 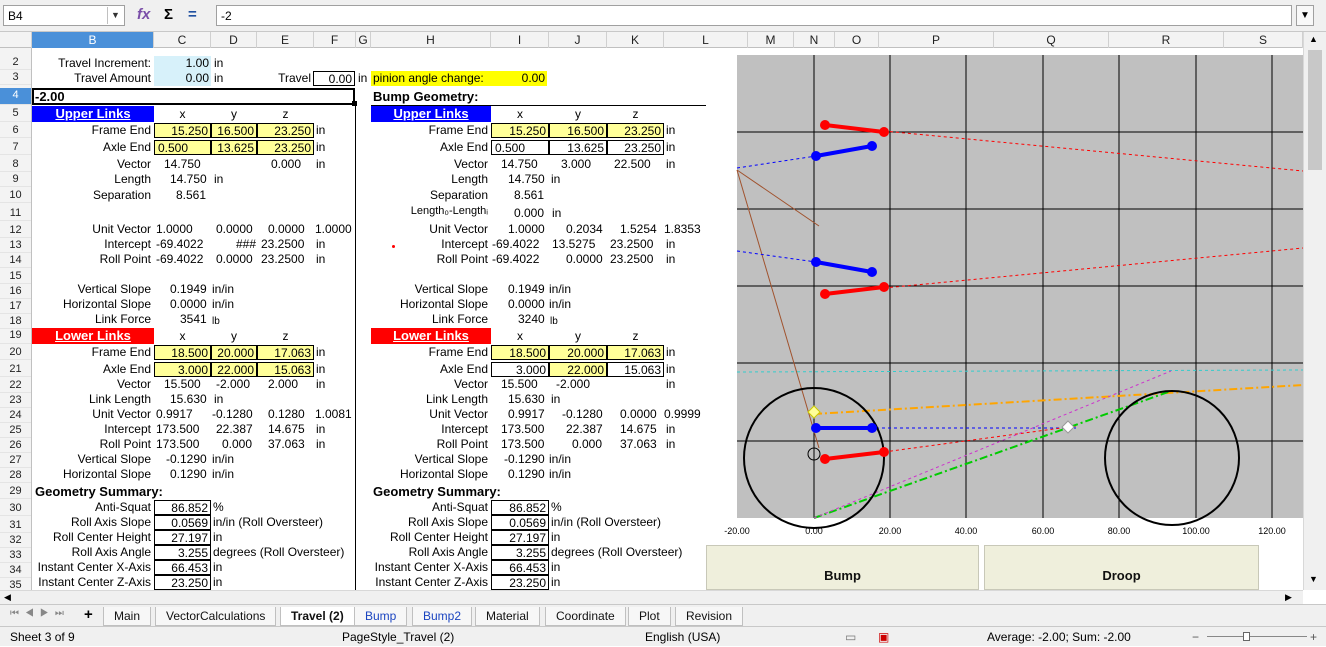 I want to click on bump-lower-frame-end-y: 20.000, so click(x=578, y=352).